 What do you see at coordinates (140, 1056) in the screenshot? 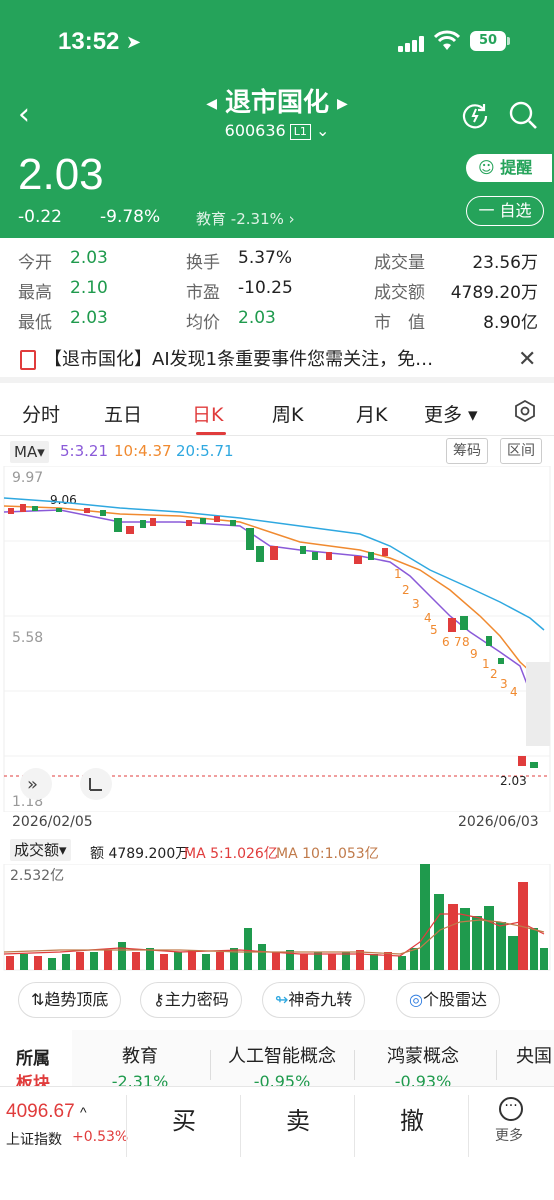
I see `sector-name: 教育` at bounding box center [140, 1056].